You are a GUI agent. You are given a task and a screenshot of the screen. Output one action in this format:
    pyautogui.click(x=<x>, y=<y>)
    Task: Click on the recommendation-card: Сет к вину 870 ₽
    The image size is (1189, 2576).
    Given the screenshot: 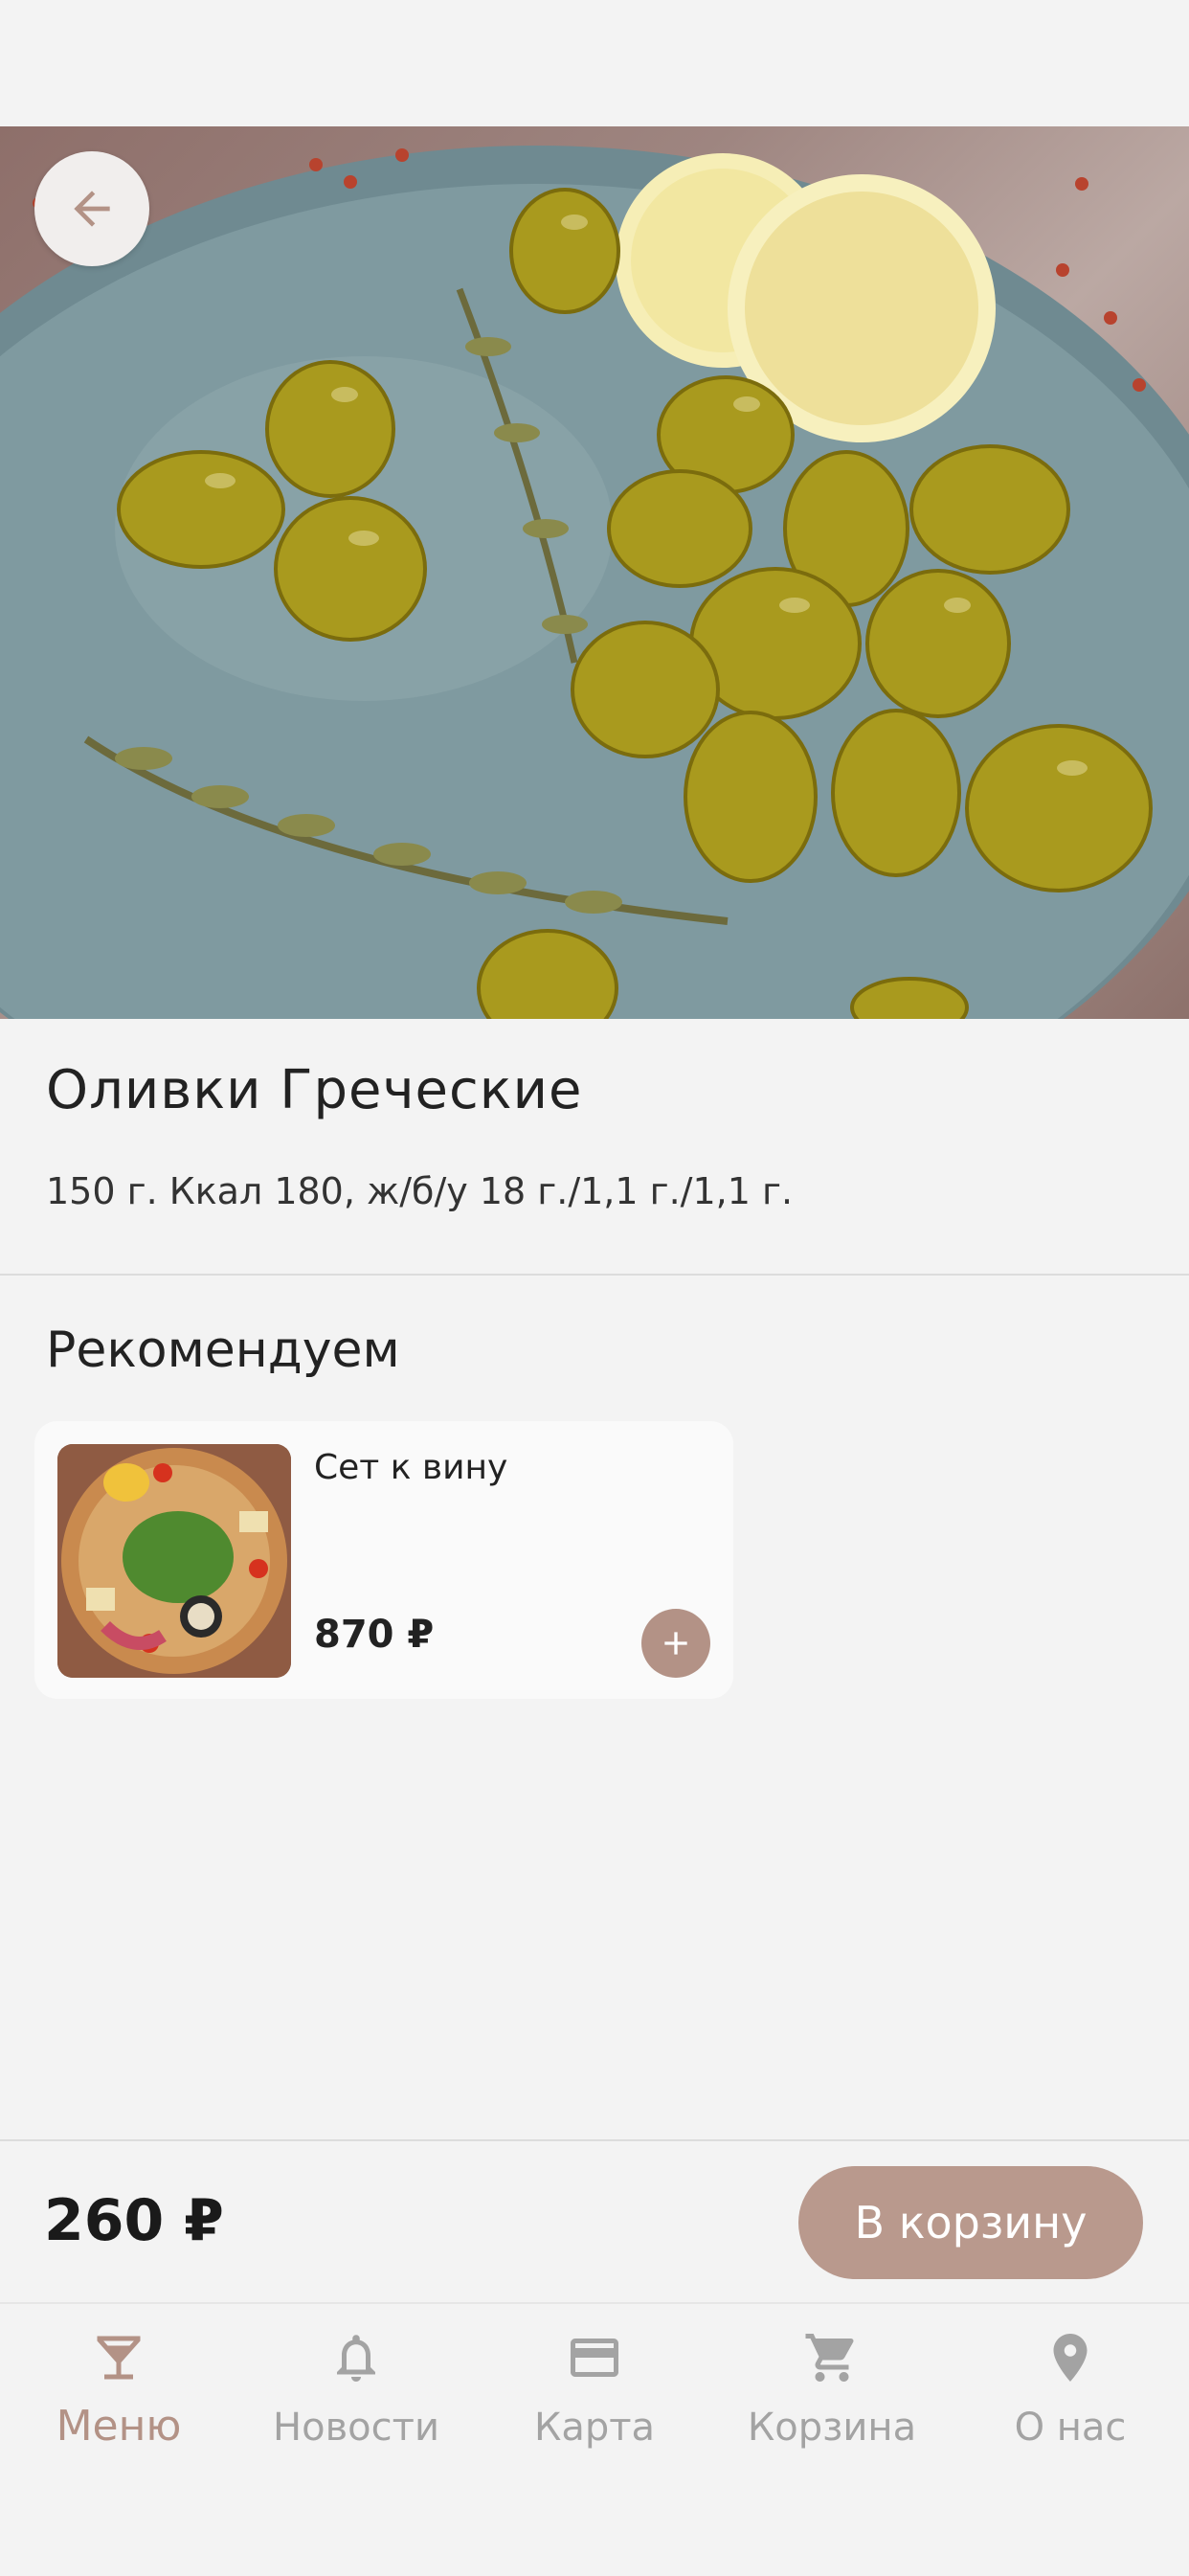 What is the action you would take?
    pyautogui.click(x=383, y=1560)
    